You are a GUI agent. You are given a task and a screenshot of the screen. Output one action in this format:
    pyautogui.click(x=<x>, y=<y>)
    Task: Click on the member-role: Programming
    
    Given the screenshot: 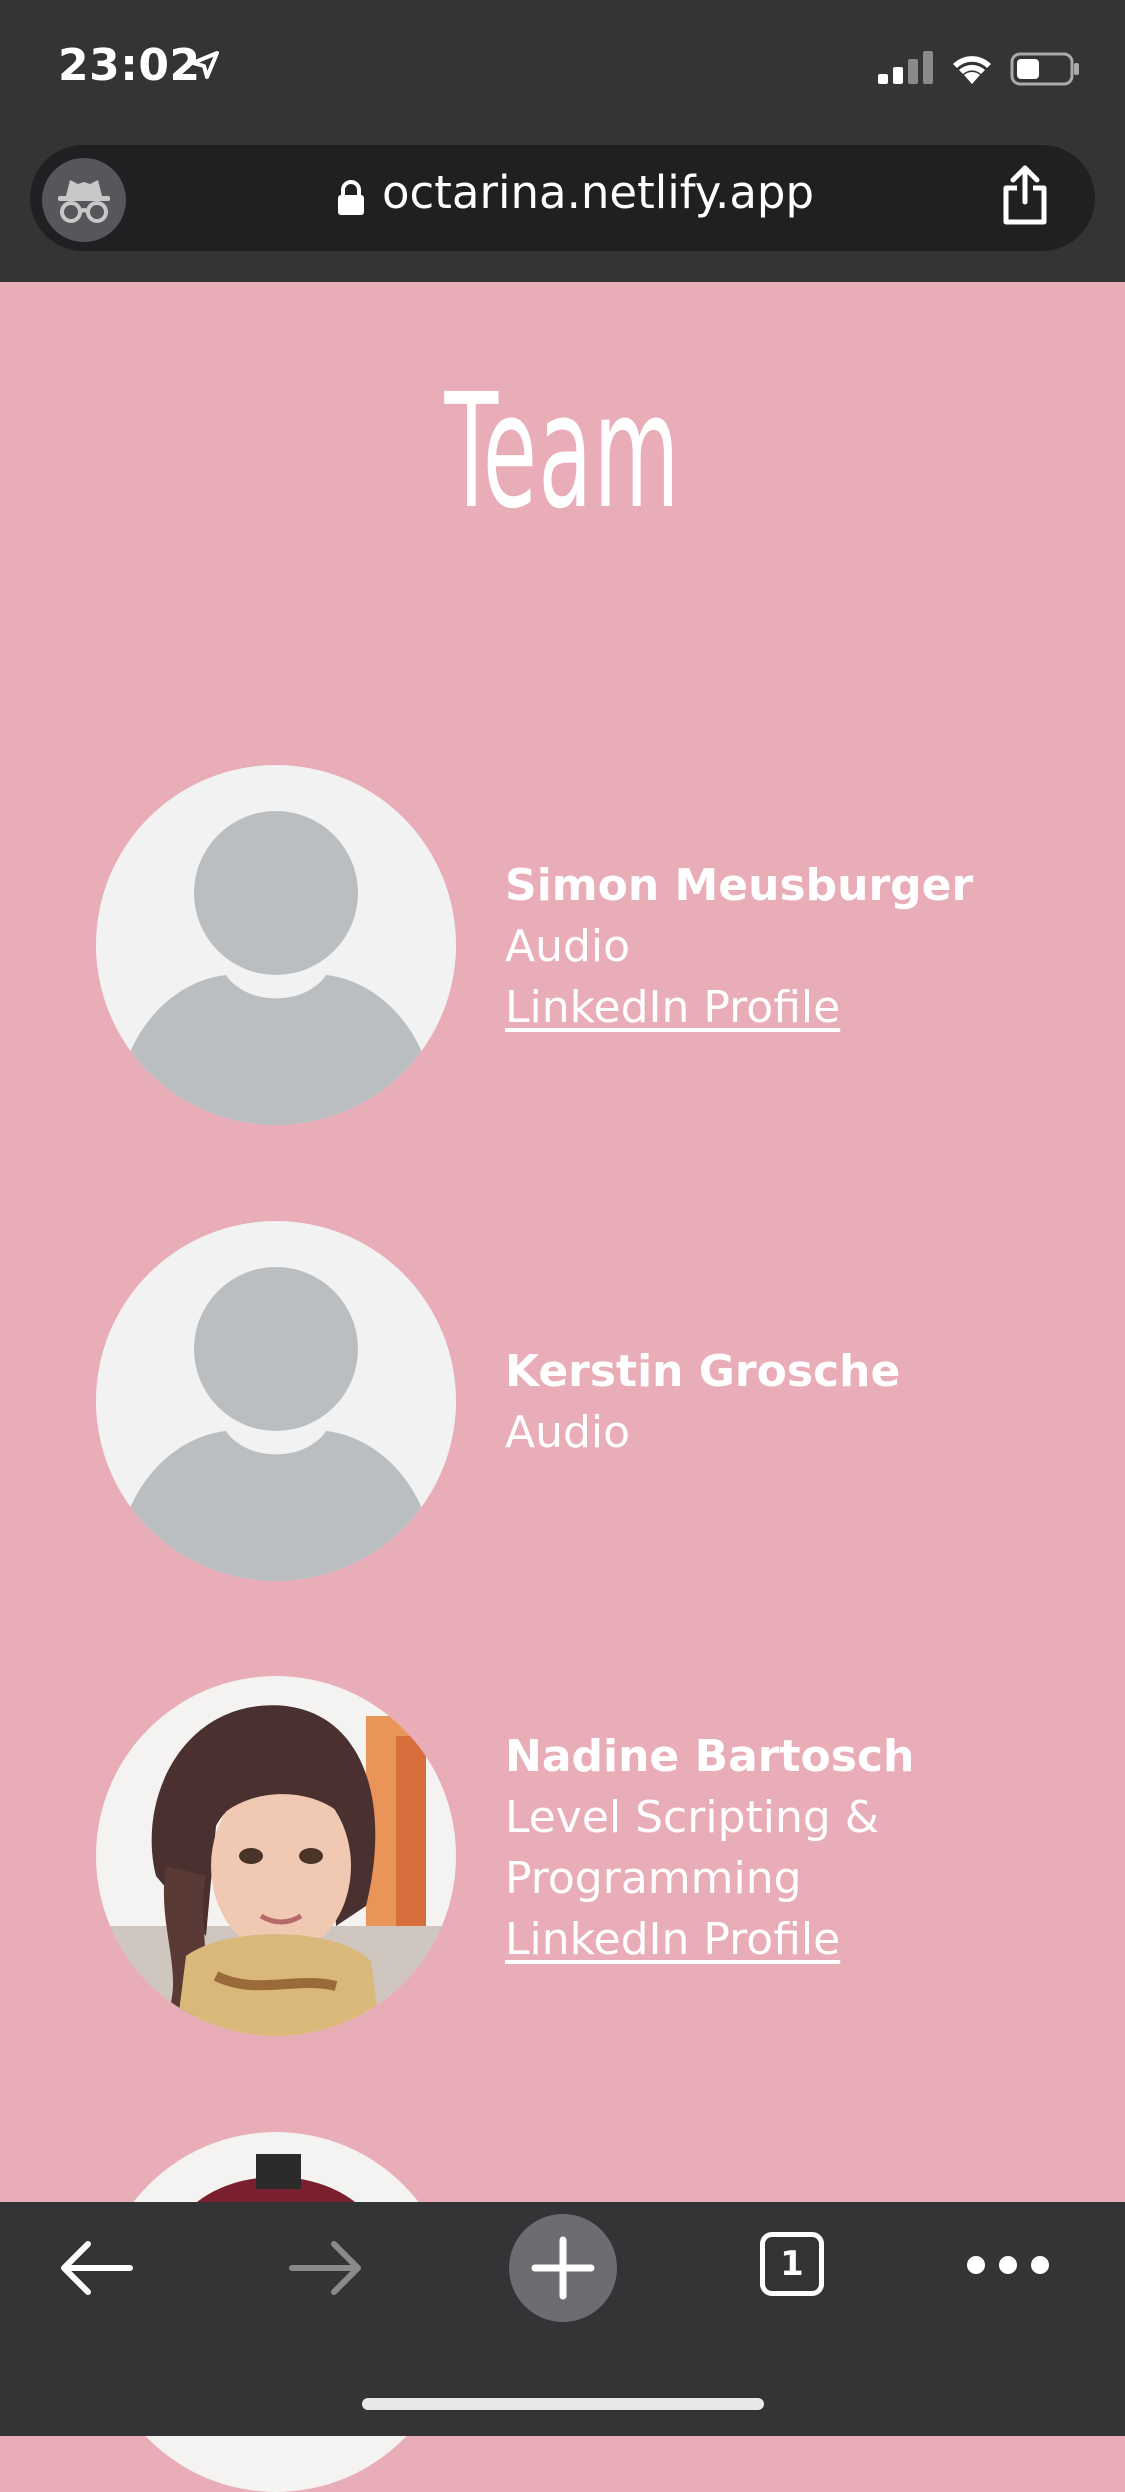 What is the action you would take?
    pyautogui.click(x=653, y=1878)
    